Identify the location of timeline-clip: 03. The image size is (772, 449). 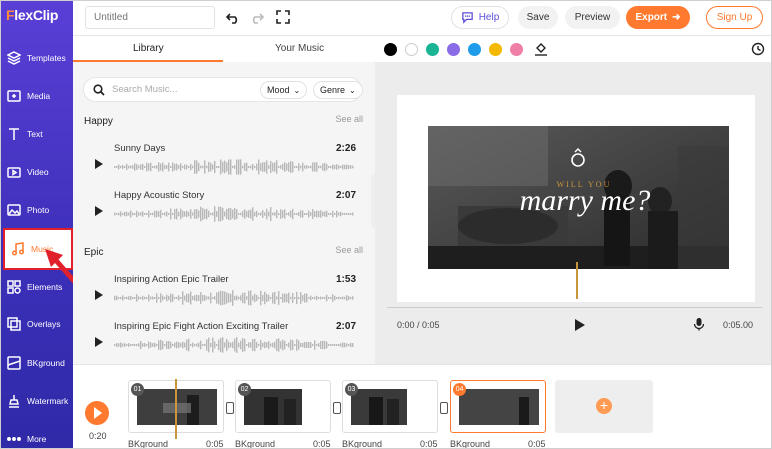
(390, 406).